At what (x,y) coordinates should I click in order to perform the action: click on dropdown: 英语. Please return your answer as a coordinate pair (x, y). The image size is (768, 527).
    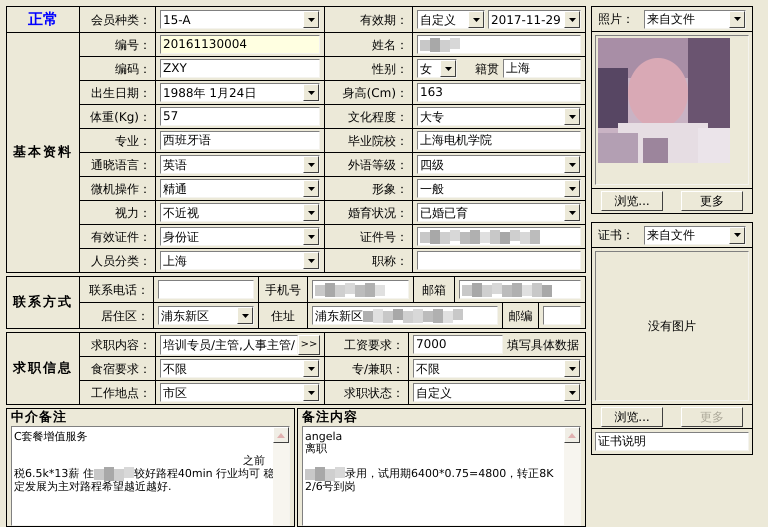
    Looking at the image, I should click on (240, 164).